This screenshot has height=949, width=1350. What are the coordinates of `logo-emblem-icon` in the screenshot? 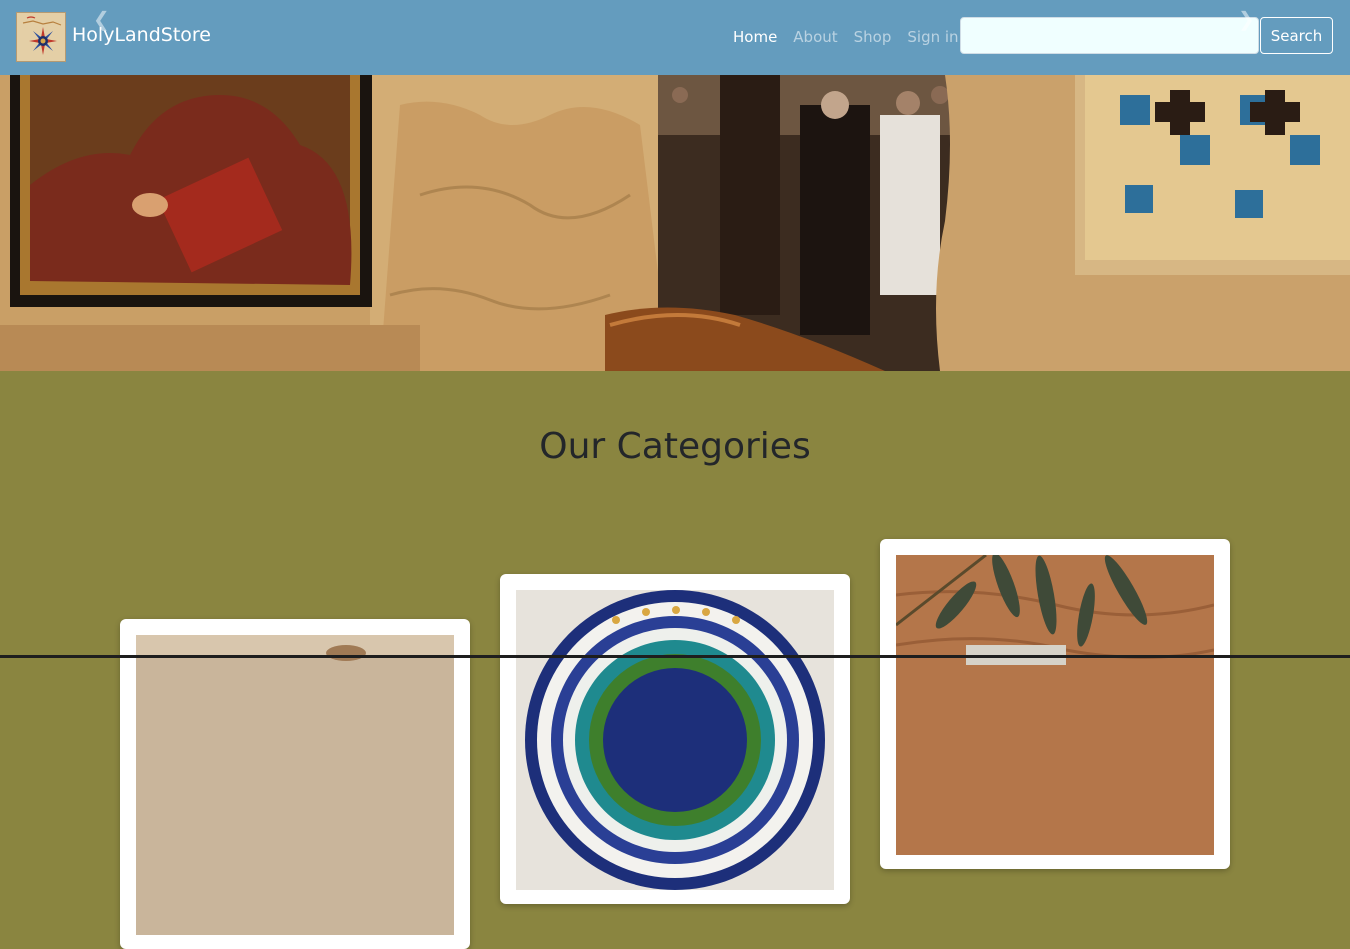 It's located at (41, 37).